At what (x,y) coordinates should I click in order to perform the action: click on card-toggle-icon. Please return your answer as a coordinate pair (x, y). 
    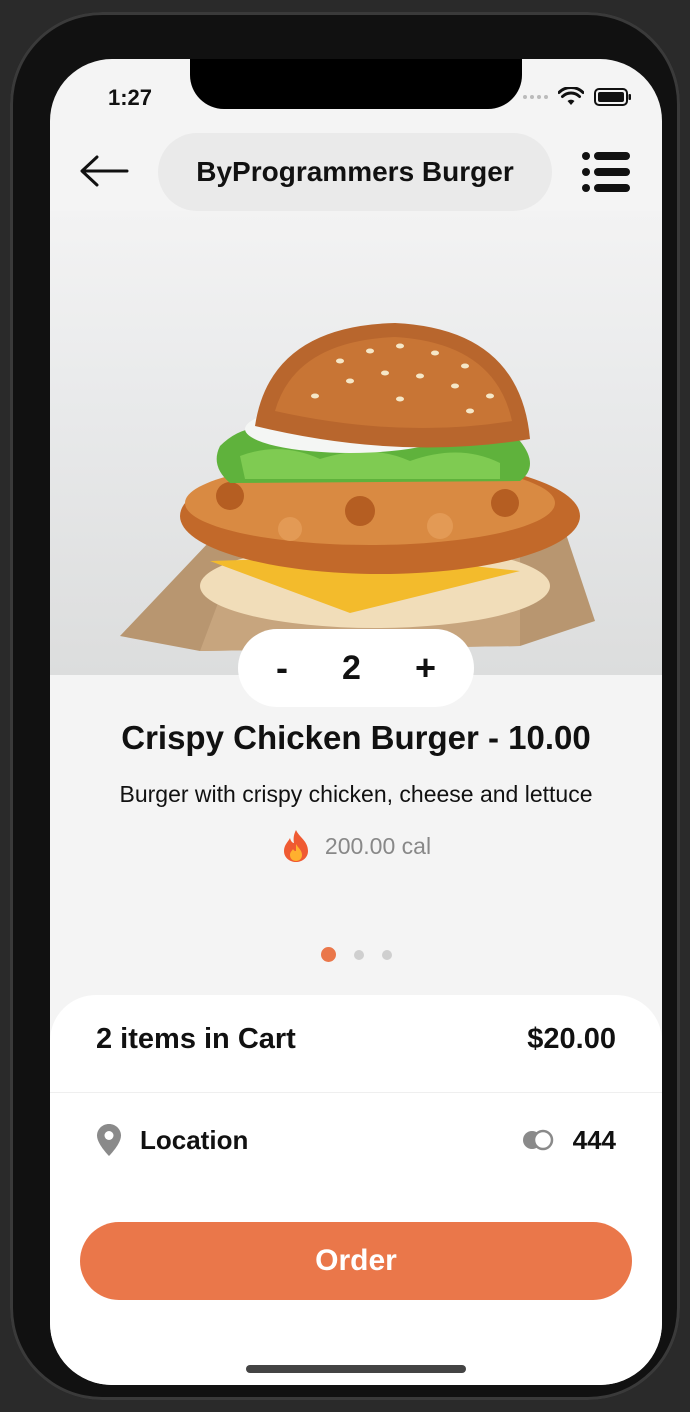
    Looking at the image, I should click on (537, 1140).